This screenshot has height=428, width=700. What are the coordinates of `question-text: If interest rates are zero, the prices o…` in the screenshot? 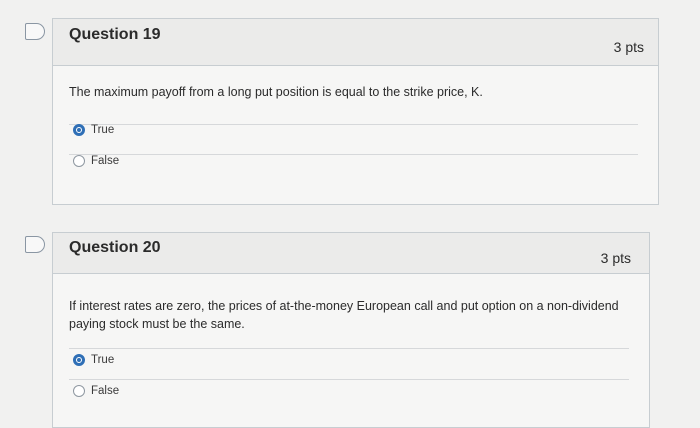 It's located at (344, 315).